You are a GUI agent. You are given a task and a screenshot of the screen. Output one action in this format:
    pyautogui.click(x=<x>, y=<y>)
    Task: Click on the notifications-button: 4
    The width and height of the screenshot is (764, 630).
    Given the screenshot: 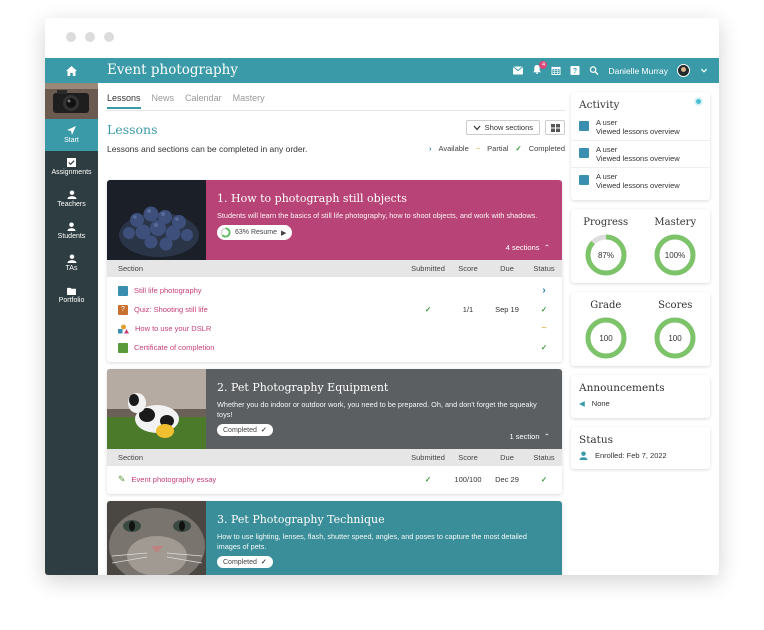 What is the action you would take?
    pyautogui.click(x=540, y=68)
    